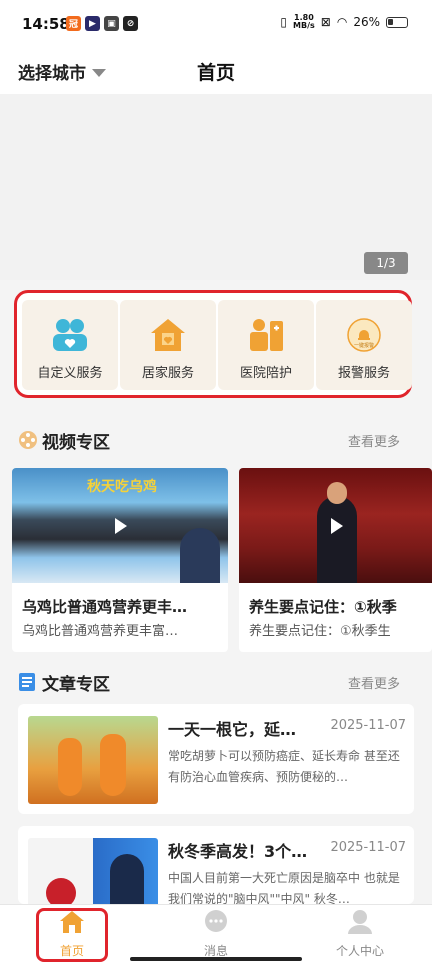  What do you see at coordinates (122, 487) in the screenshot?
I see `video-thumb-text: 秋天吃乌鸡` at bounding box center [122, 487].